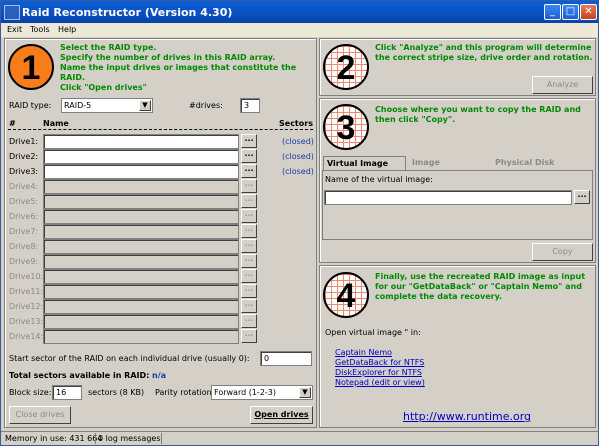 Image resolution: width=599 pixels, height=446 pixels. Describe the element at coordinates (161, 438) in the screenshot. I see `status-divider` at that location.